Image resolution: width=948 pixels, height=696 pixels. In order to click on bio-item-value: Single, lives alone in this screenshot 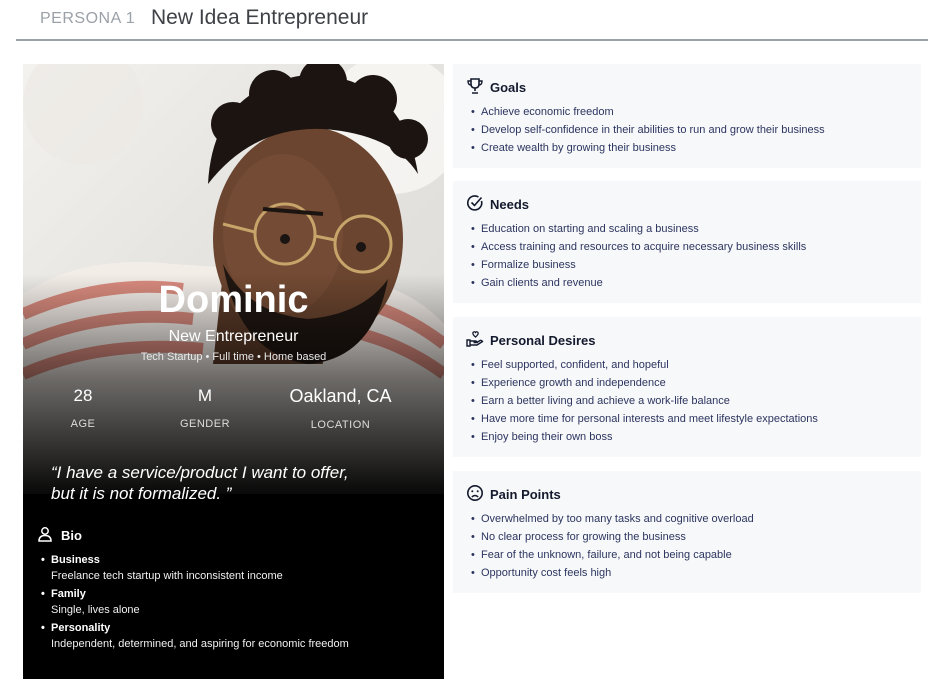, I will do `click(95, 610)`.